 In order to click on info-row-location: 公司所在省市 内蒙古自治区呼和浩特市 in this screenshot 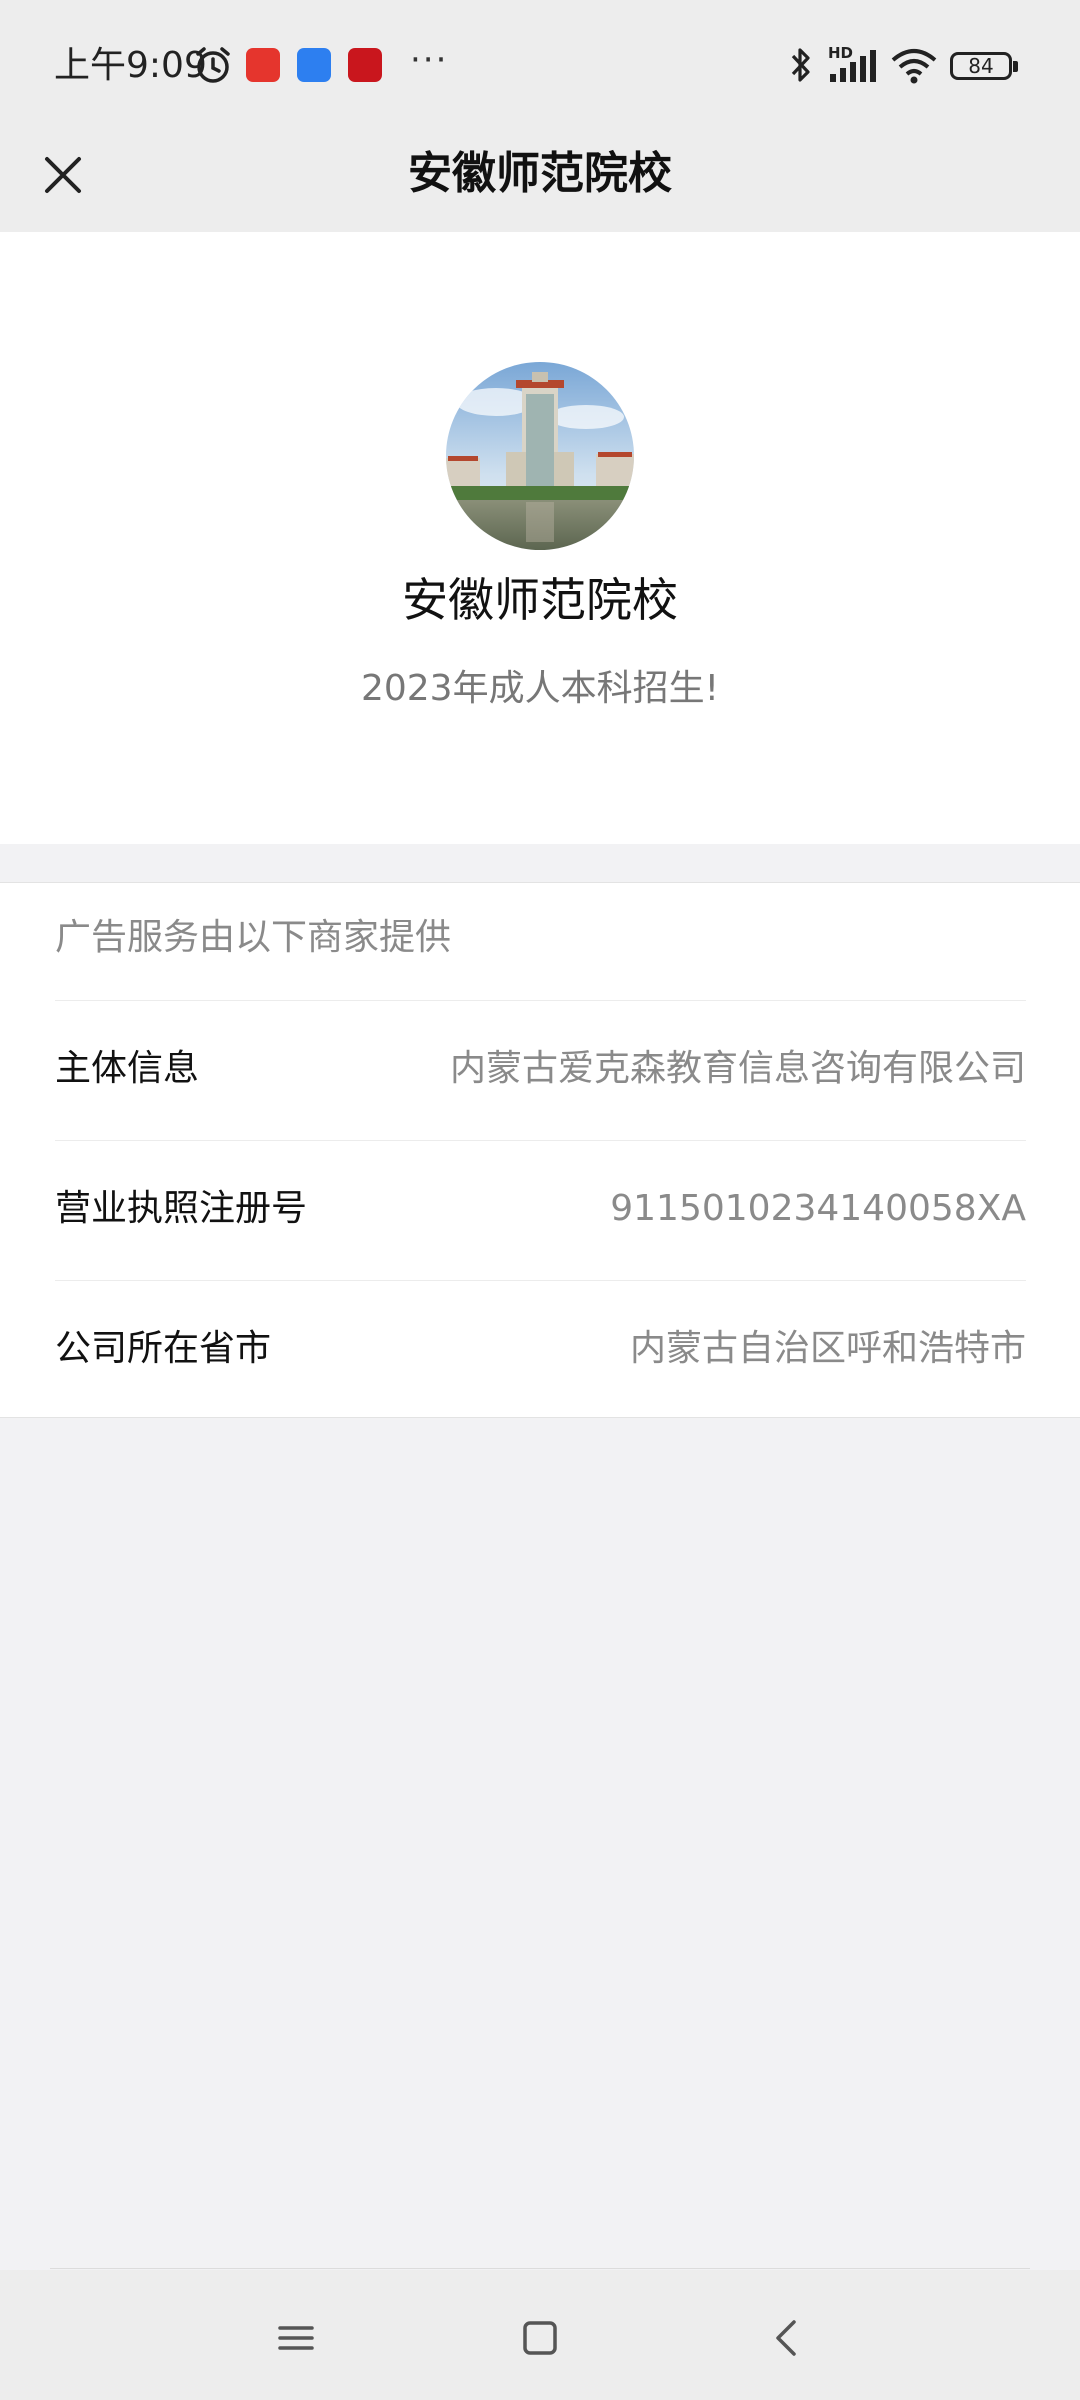, I will do `click(540, 1350)`.